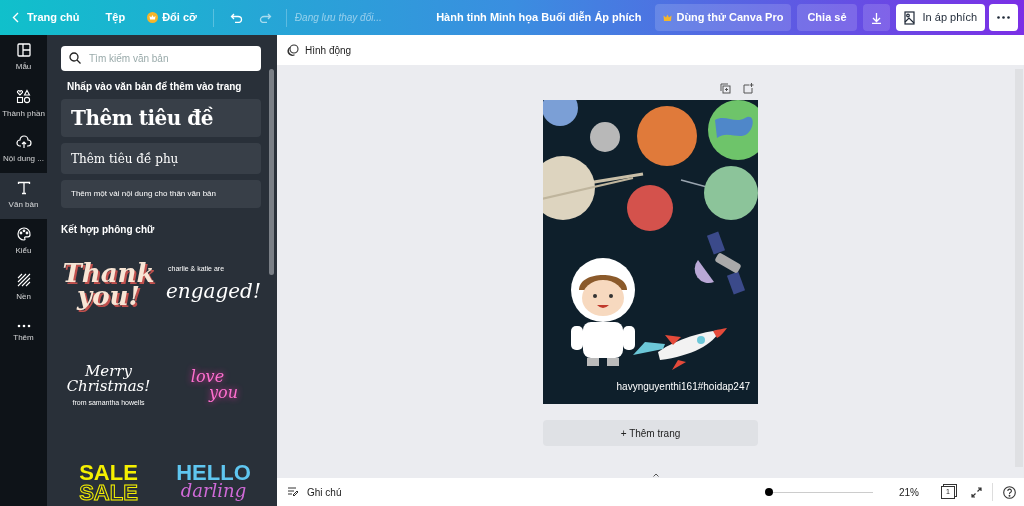  What do you see at coordinates (213, 490) in the screenshot?
I see `combo-text: darling` at bounding box center [213, 490].